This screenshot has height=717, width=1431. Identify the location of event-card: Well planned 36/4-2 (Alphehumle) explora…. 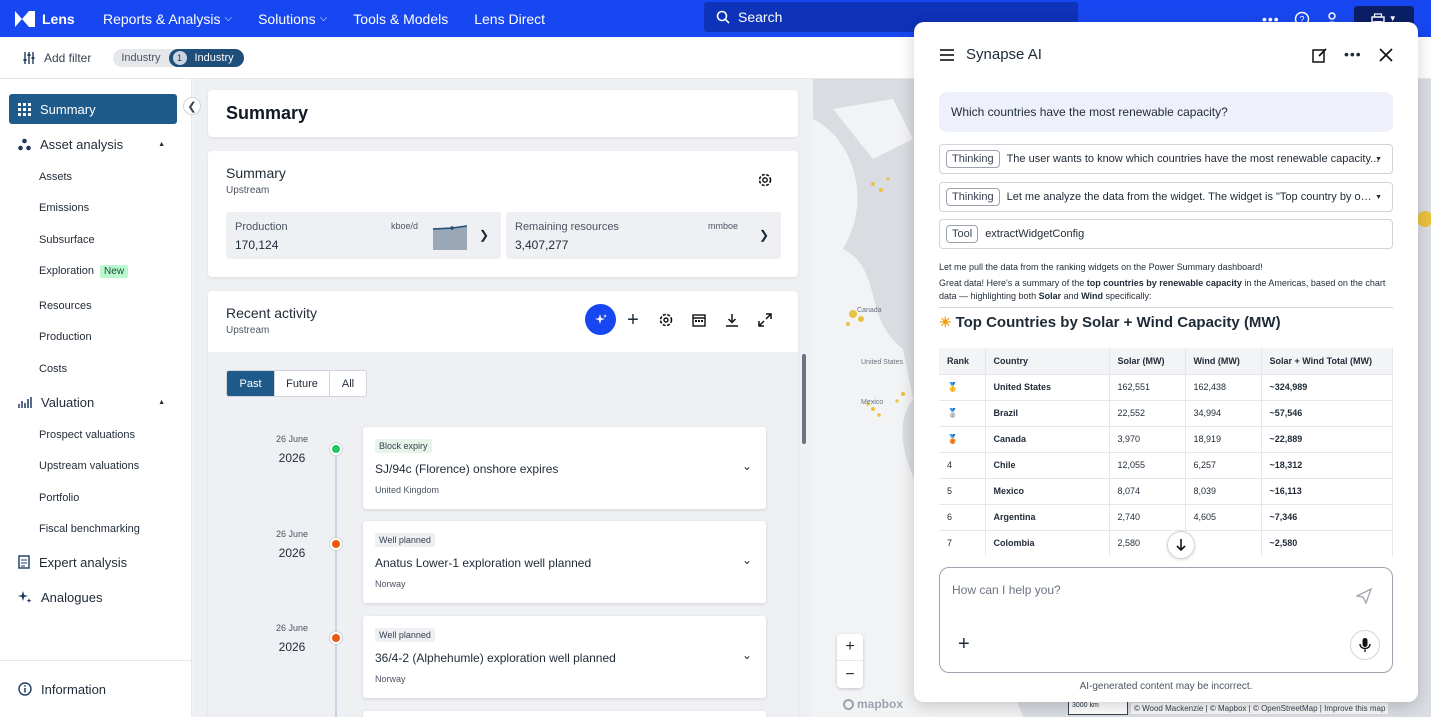
(564, 657).